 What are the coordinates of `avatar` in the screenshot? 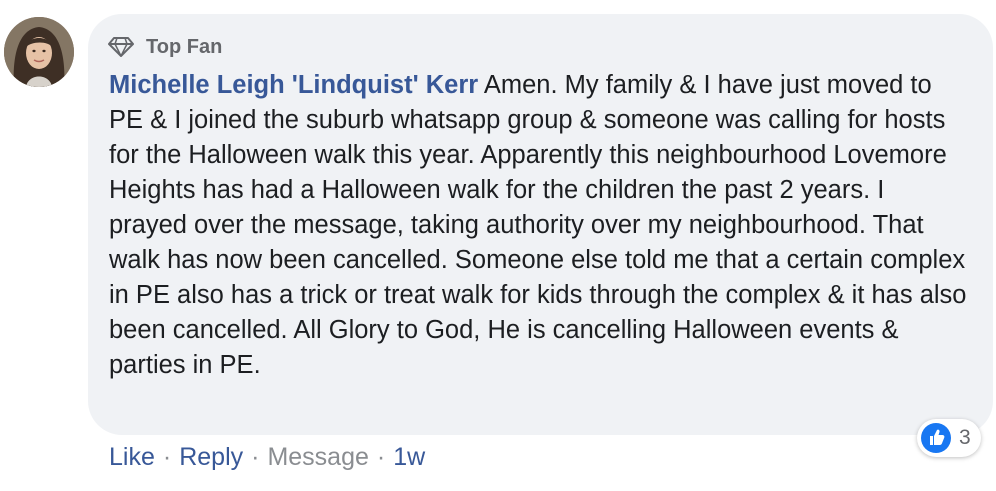 It's located at (39, 52).